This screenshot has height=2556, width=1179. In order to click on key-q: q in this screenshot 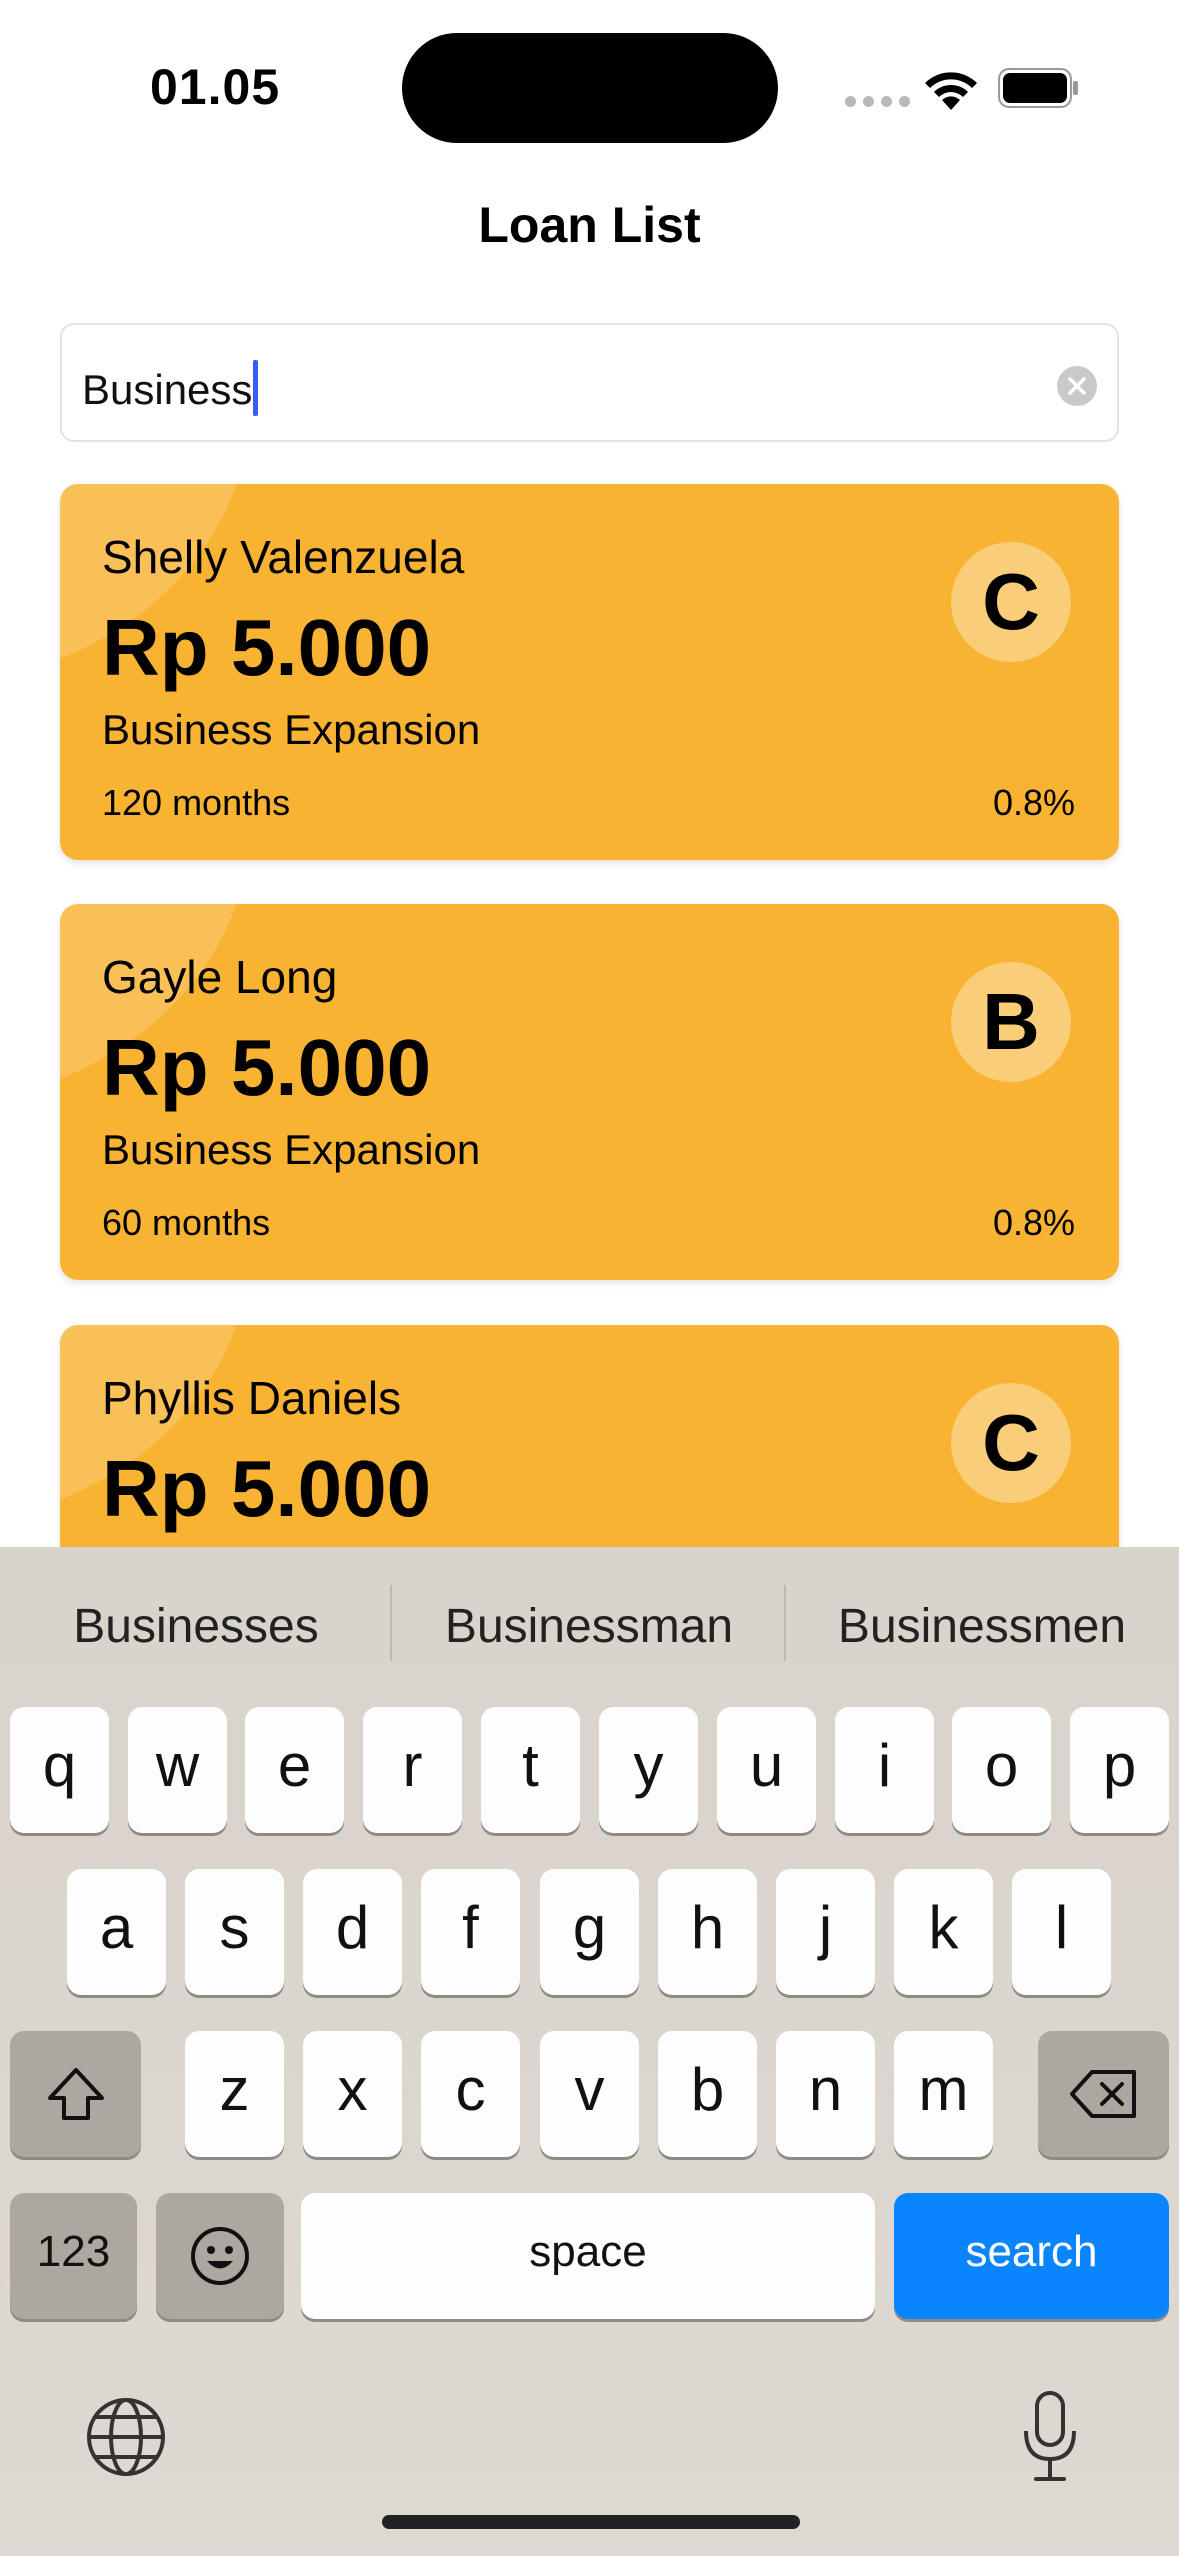, I will do `click(59, 1770)`.